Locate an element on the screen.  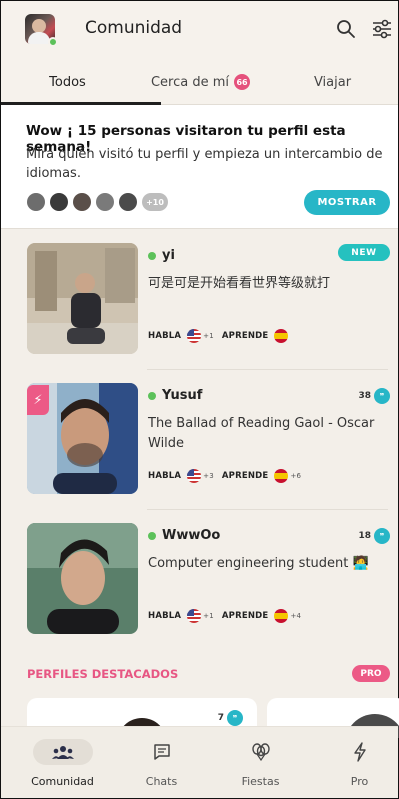
profile-description: Computer engineering student 🧑‍💻 is located at coordinates (258, 563).